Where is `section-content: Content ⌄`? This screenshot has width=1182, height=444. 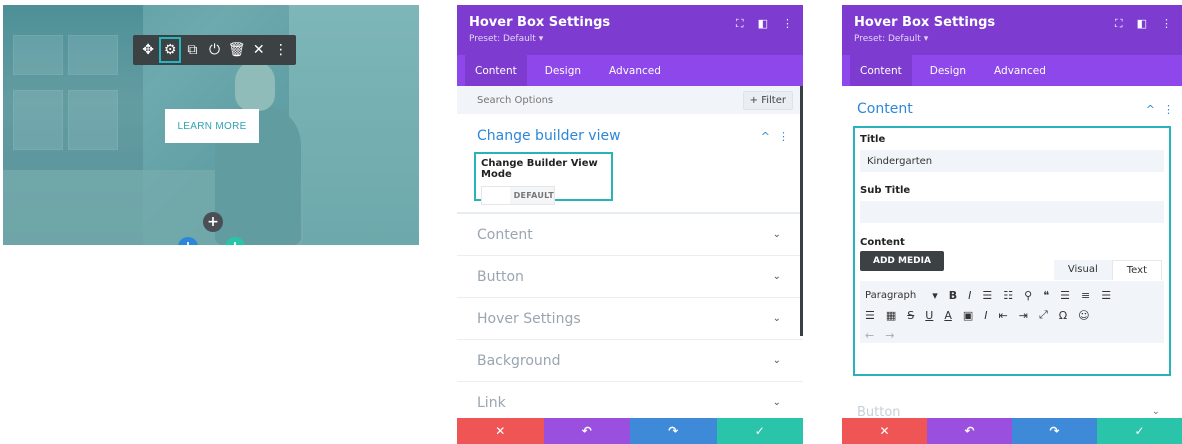
section-content: Content ⌄ is located at coordinates (630, 235).